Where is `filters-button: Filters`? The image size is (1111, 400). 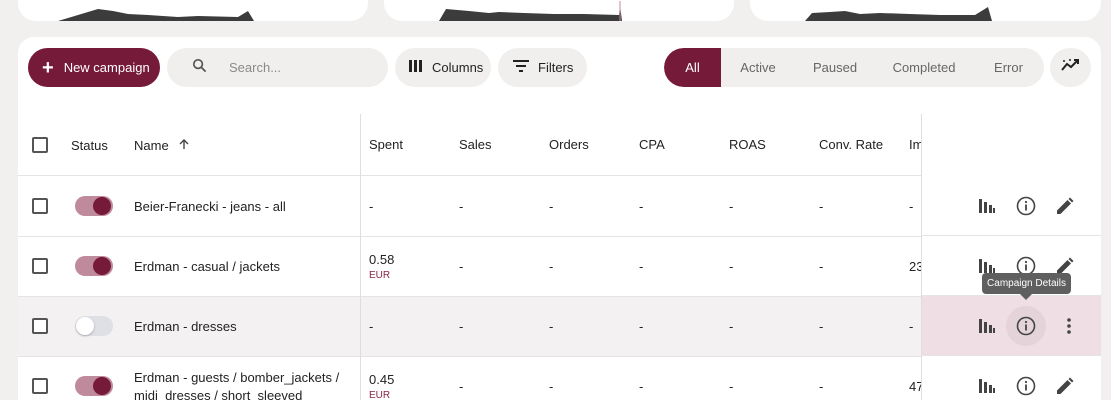 filters-button: Filters is located at coordinates (542, 67).